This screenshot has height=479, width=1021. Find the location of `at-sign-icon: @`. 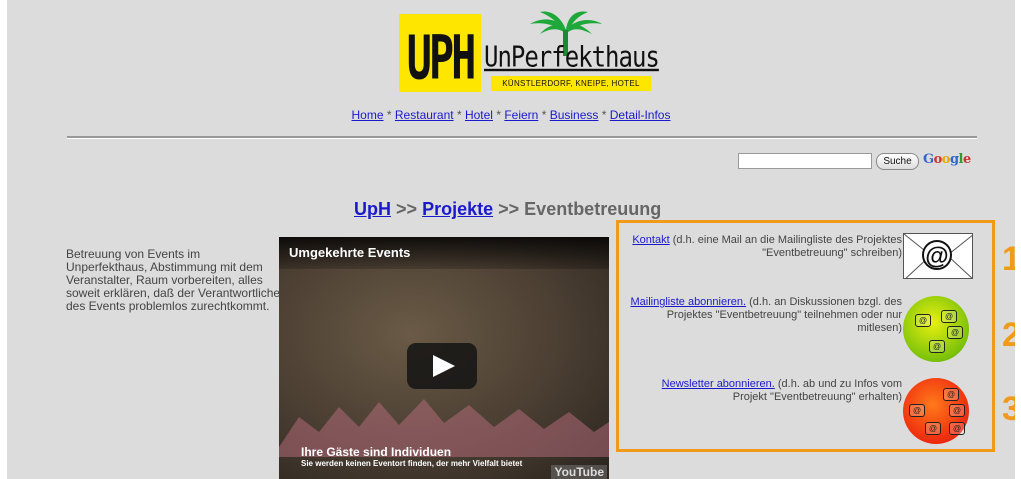

at-sign-icon: @ is located at coordinates (937, 255).